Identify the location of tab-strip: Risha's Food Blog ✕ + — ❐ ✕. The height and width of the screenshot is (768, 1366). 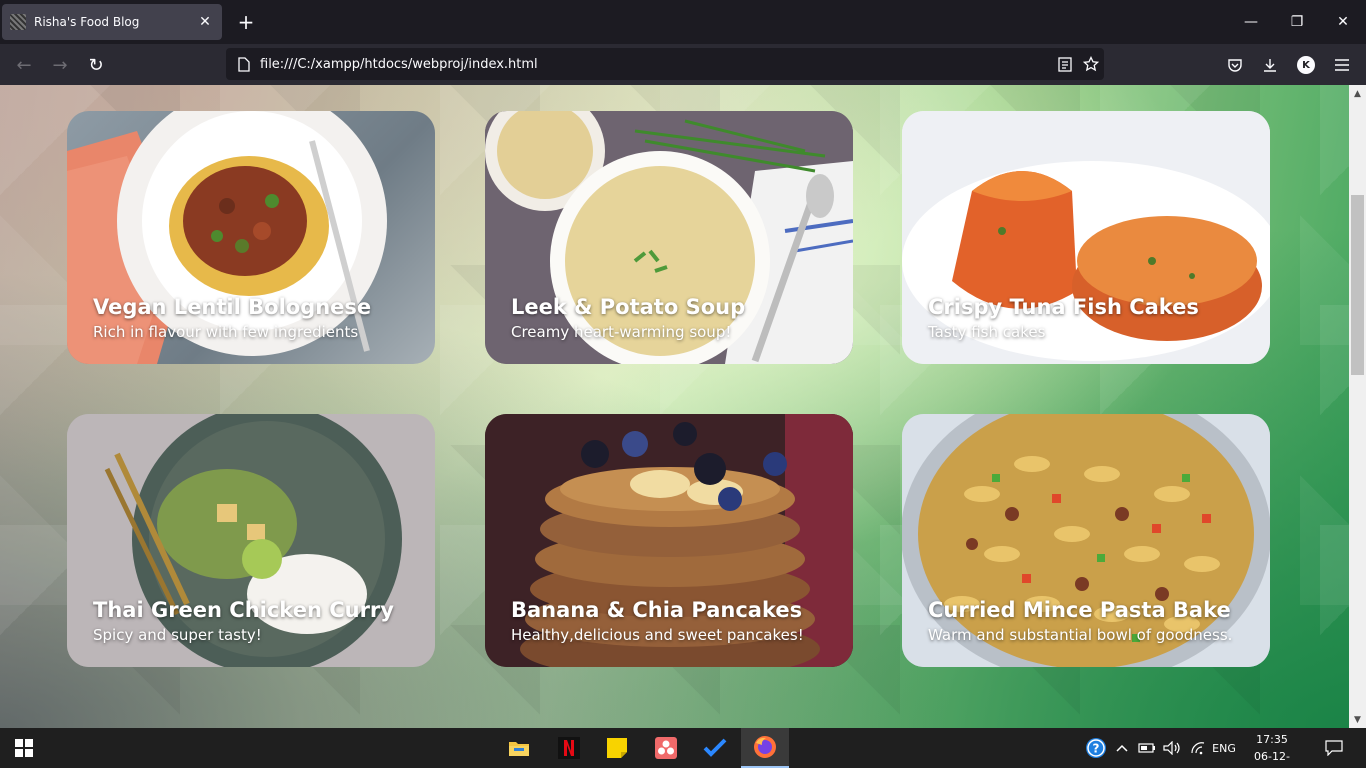
(683, 22).